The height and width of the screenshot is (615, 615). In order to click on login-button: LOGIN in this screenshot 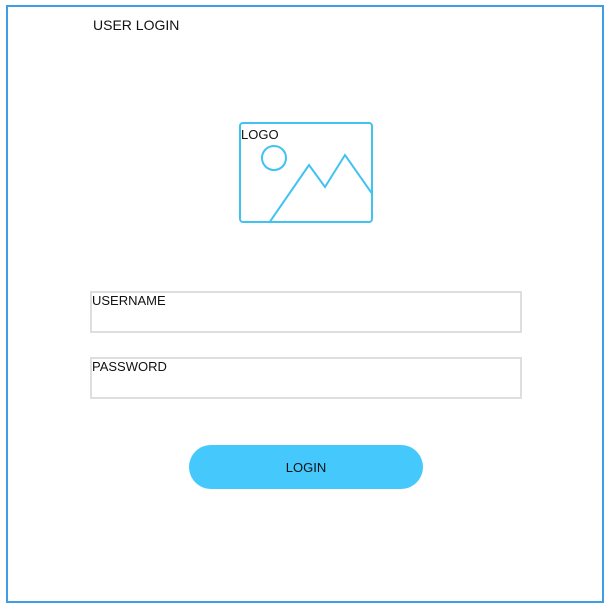, I will do `click(306, 467)`.